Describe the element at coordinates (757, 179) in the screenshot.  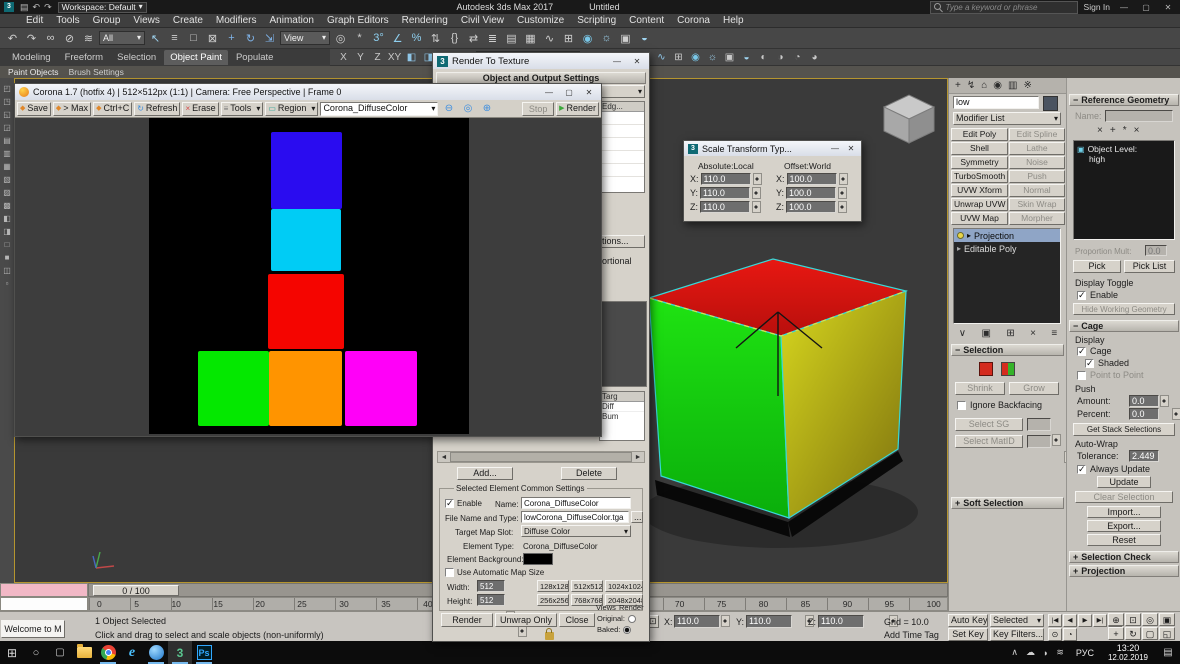
I see `absolute-x-spinner` at that location.